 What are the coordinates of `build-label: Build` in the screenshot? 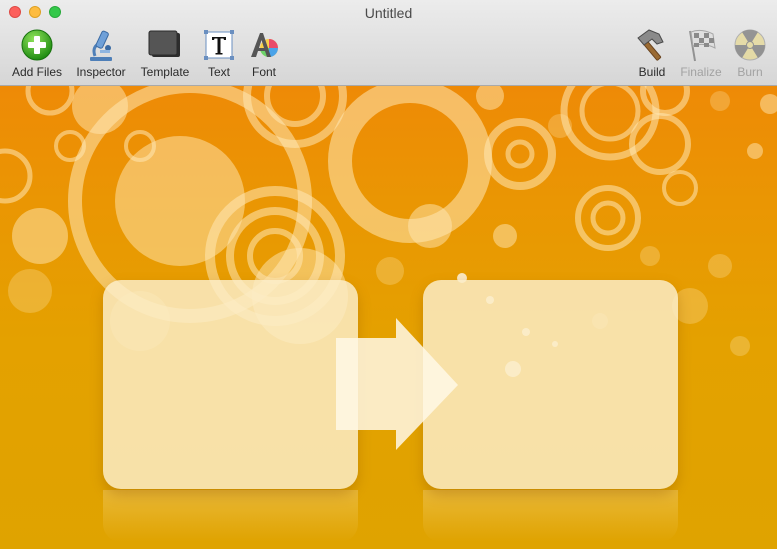 It's located at (652, 72).